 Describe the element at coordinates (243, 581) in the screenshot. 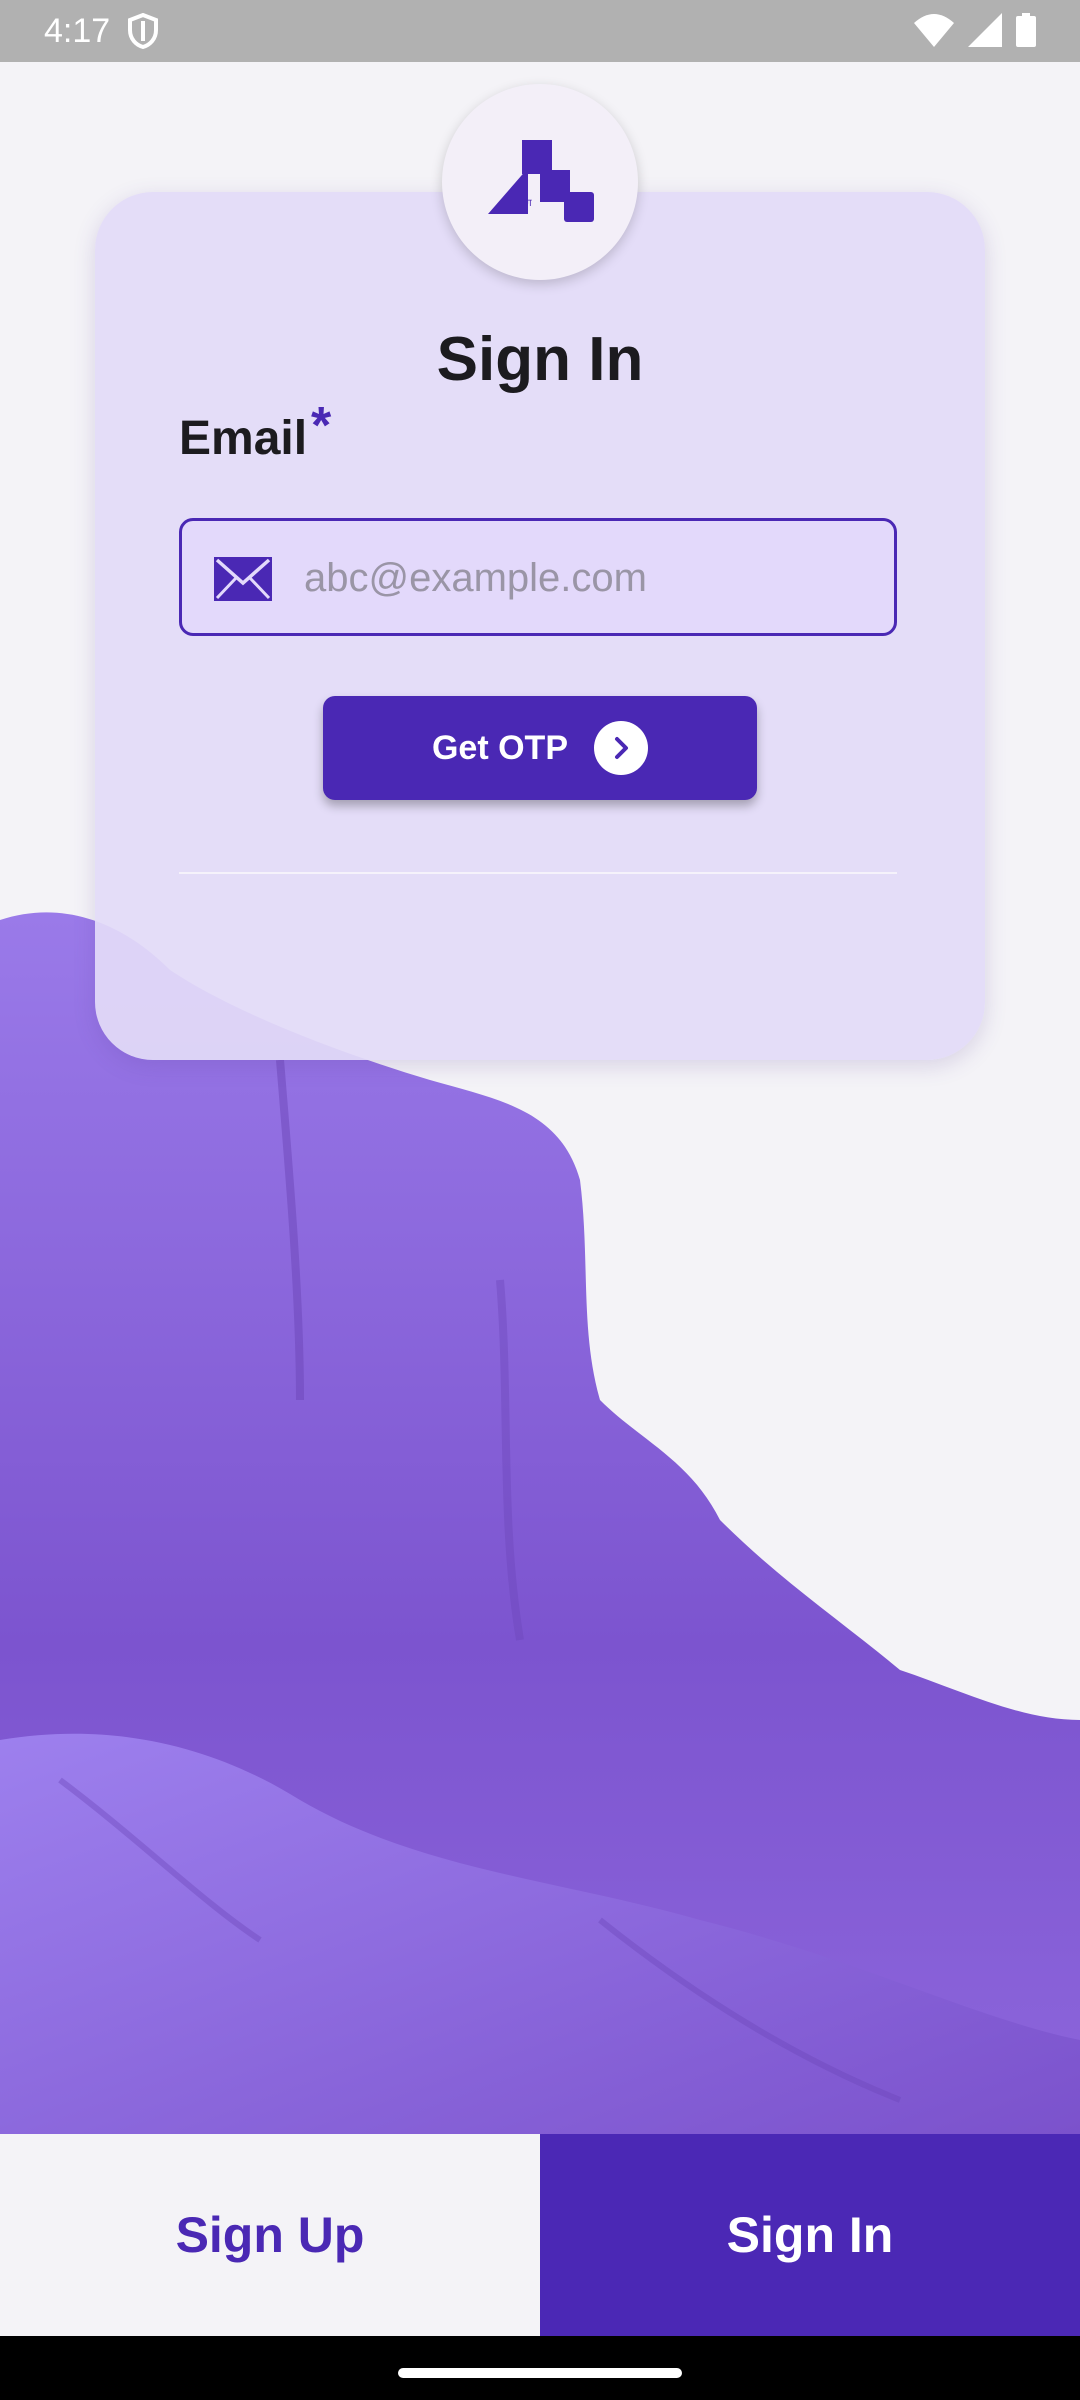

I see `mail-icon` at that location.